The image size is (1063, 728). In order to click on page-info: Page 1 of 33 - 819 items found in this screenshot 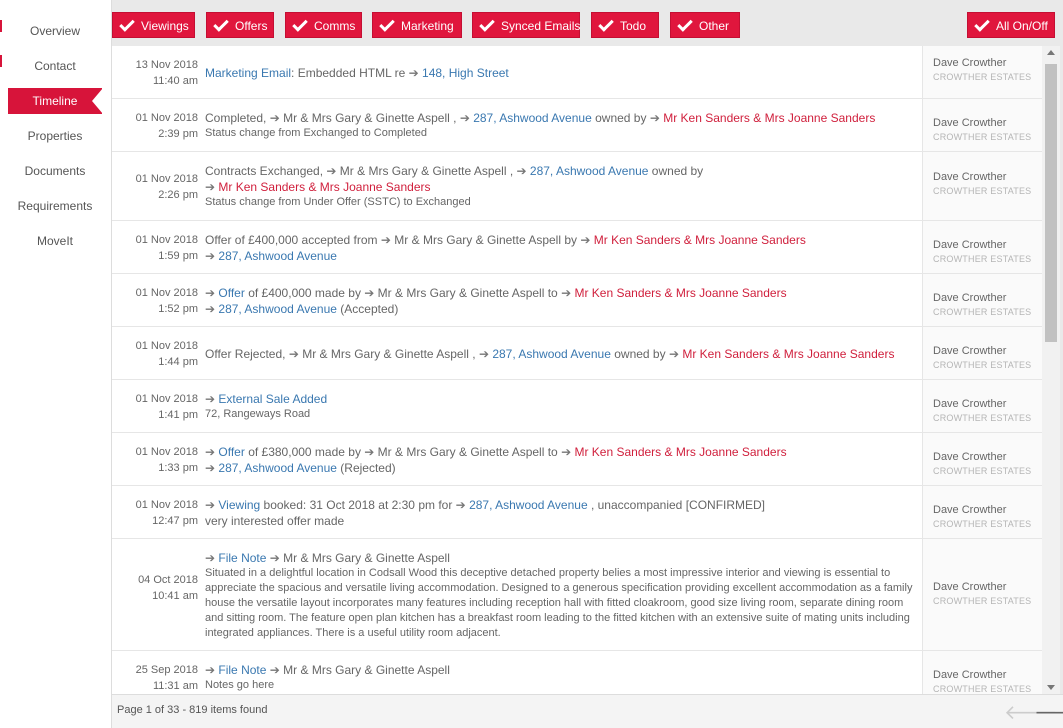, I will do `click(192, 710)`.